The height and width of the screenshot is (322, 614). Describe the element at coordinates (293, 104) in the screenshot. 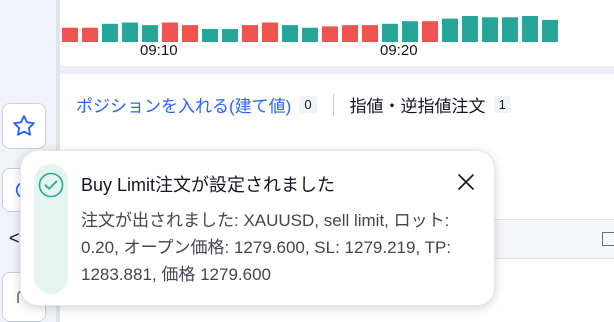

I see `panel-tabs: ポジションを入れる(建て値) 0 指値・逆指値注文 1` at that location.